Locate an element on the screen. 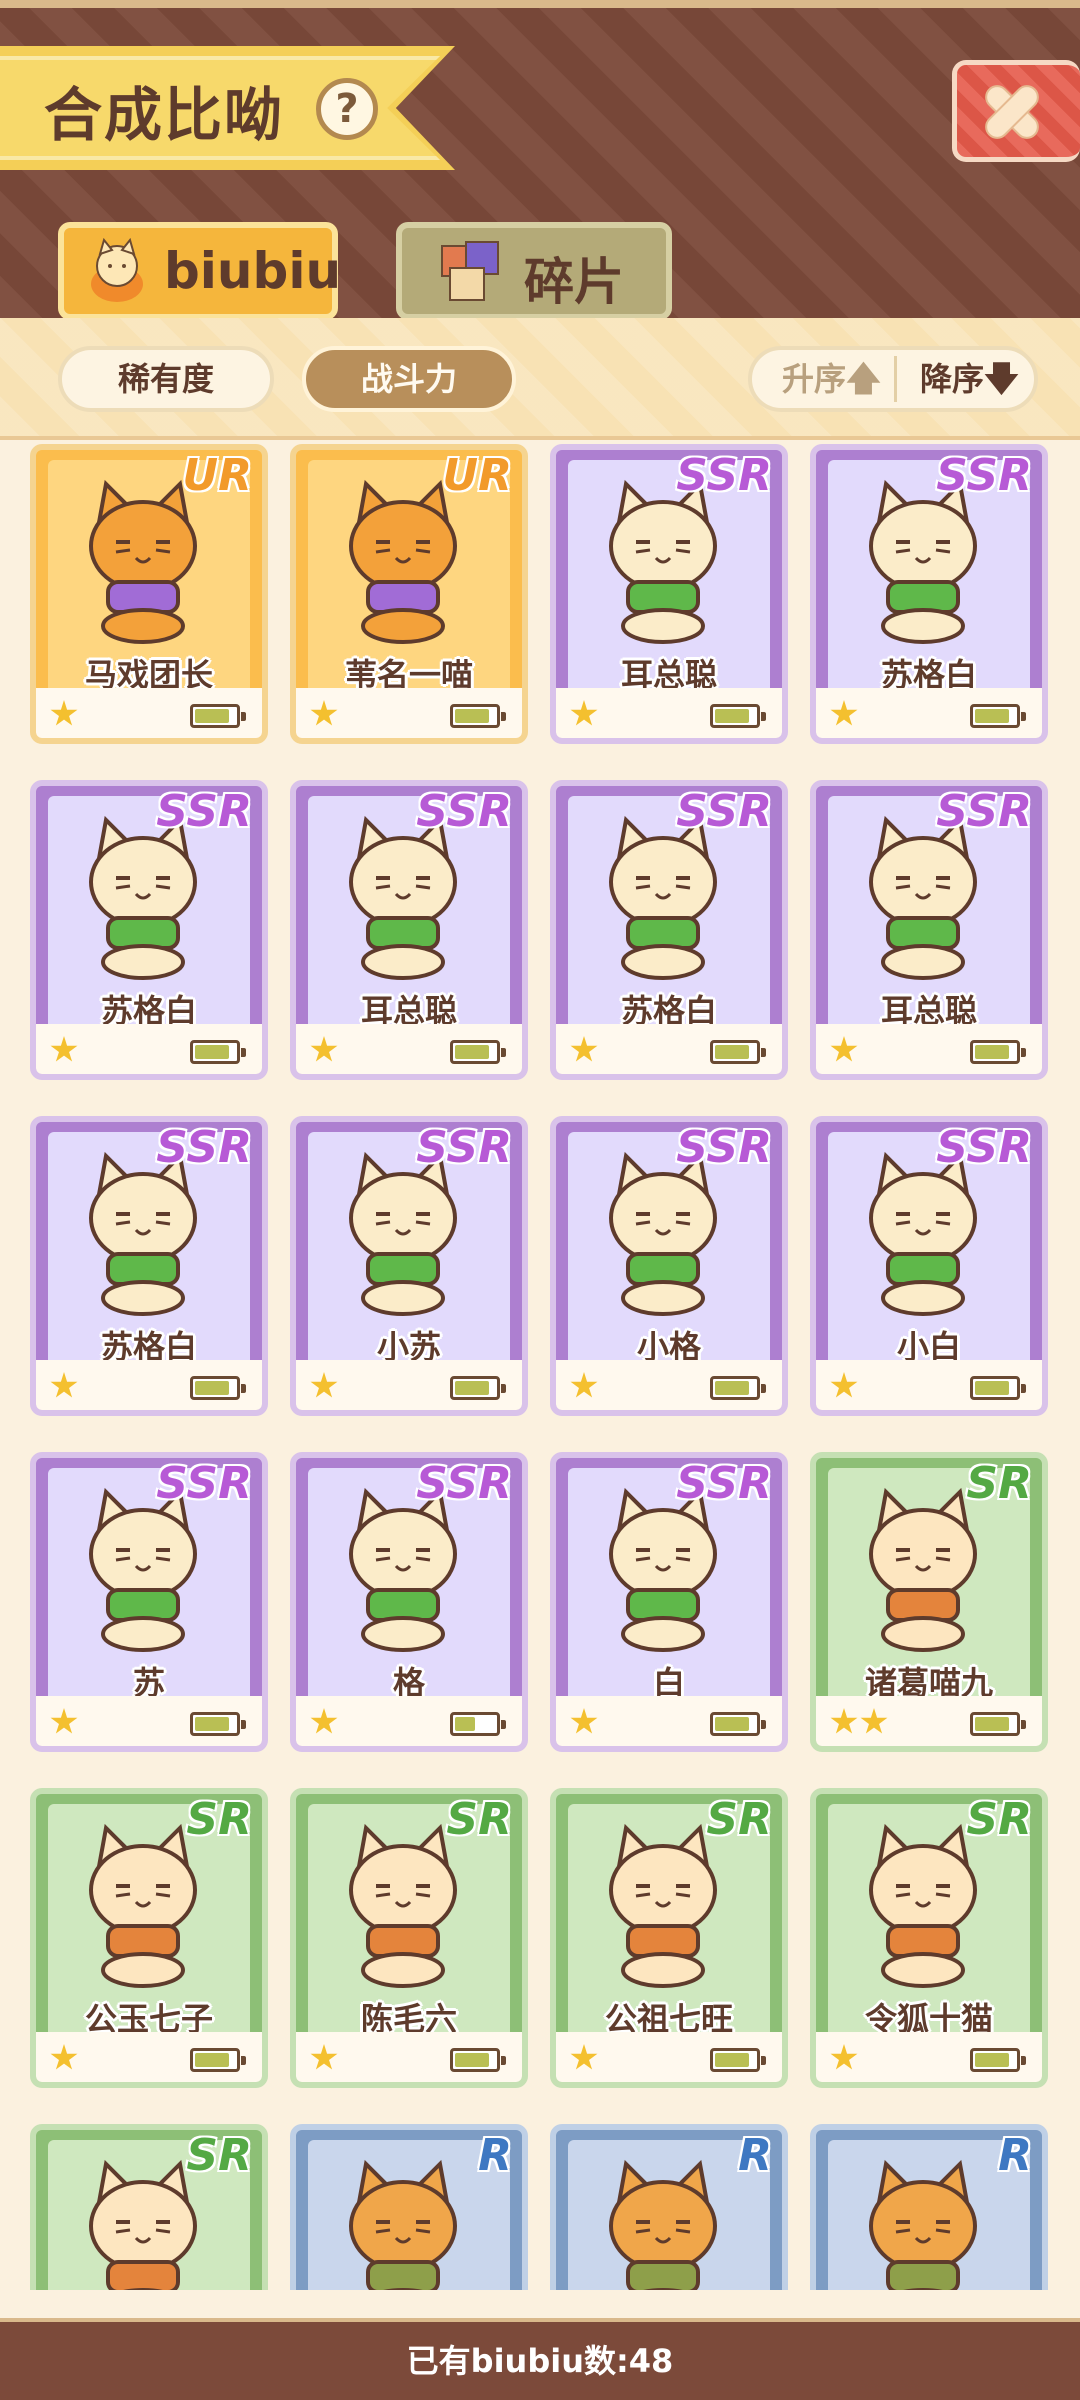  descending-label: 降序 is located at coordinates (952, 379).